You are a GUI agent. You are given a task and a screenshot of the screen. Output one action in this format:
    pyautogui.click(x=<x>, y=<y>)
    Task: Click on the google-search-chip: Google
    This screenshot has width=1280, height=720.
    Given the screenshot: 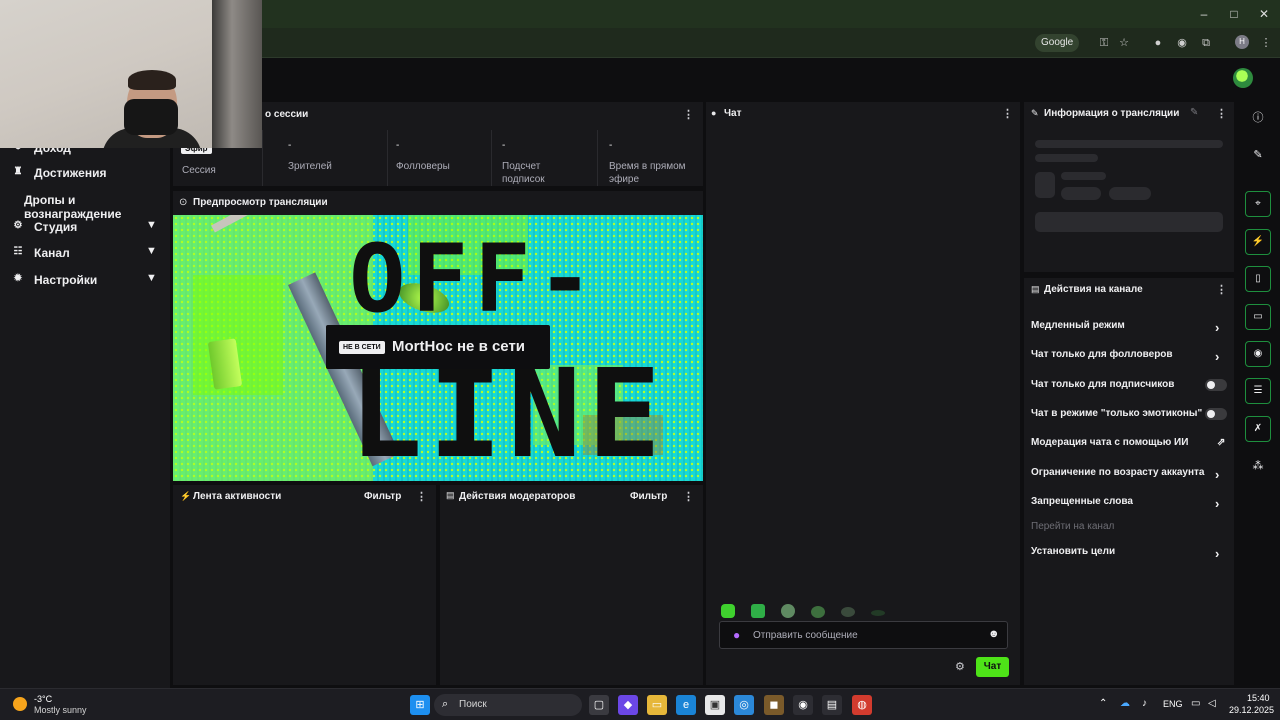 What is the action you would take?
    pyautogui.click(x=1057, y=43)
    